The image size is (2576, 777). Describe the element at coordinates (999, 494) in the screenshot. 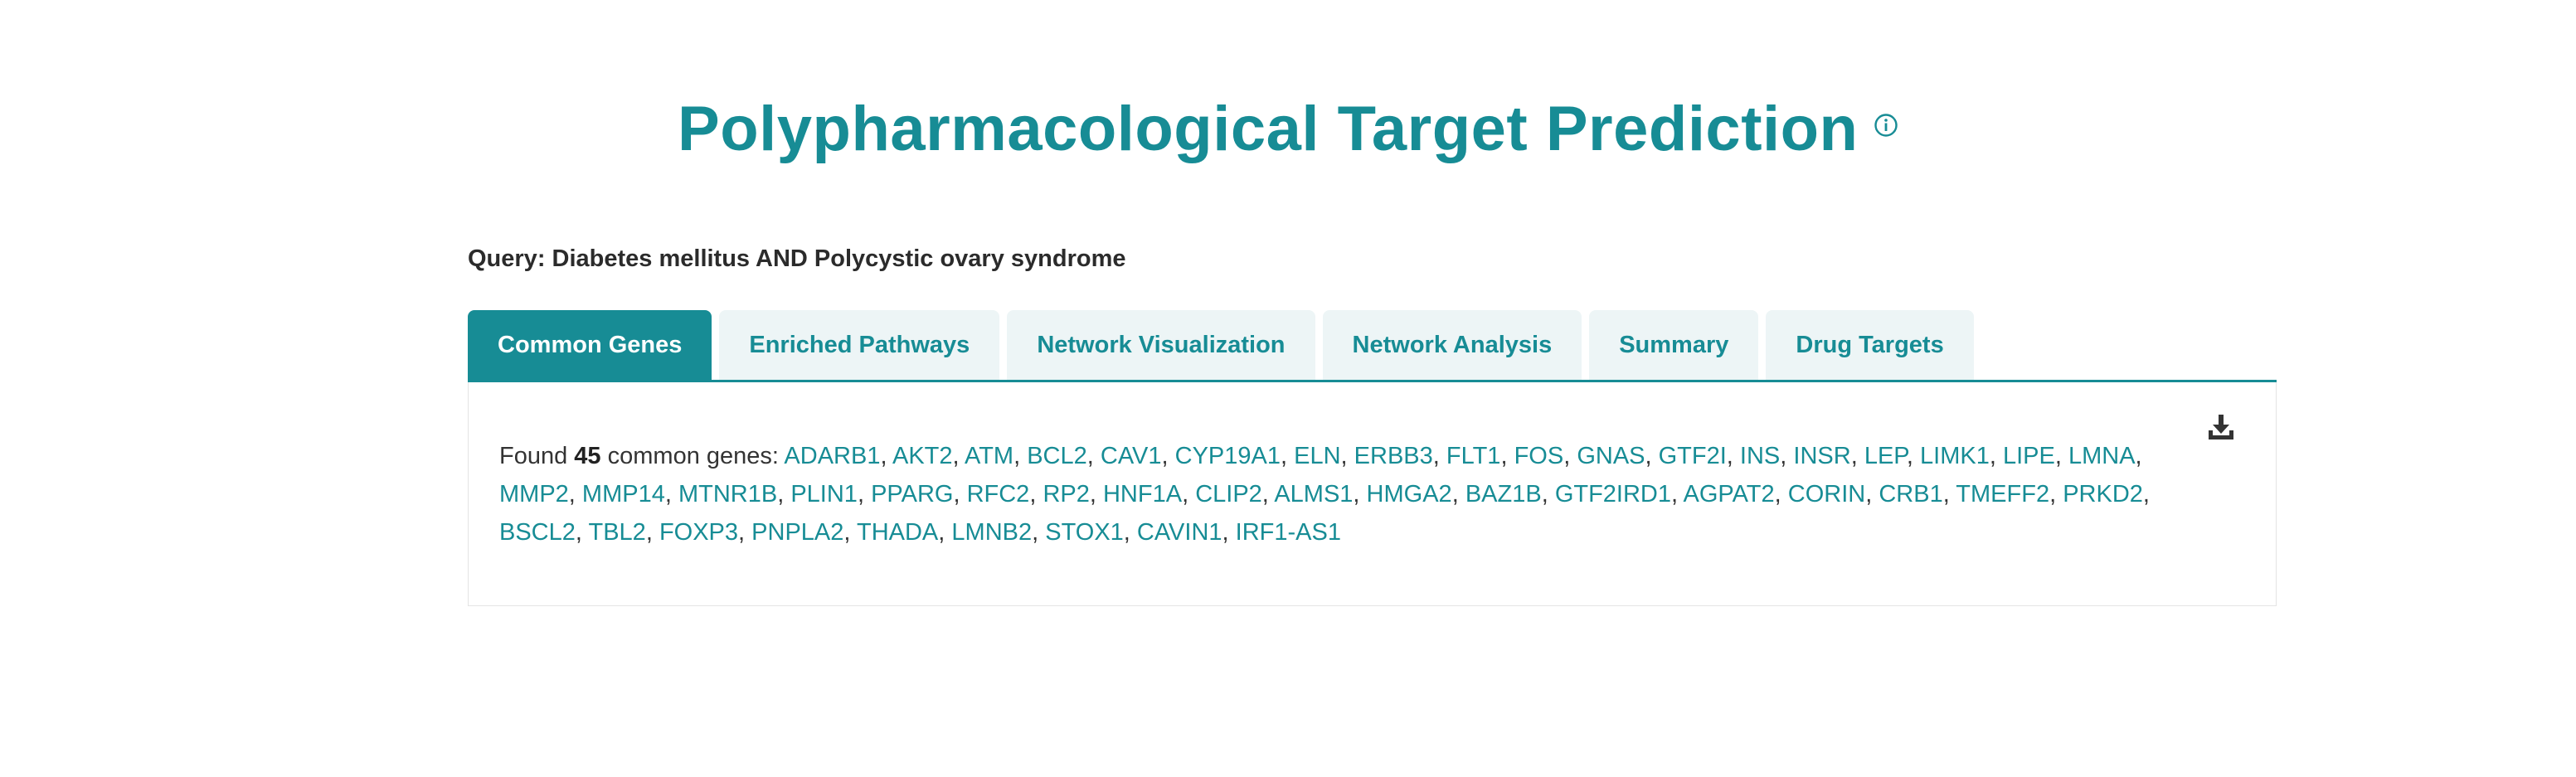

I see `gene-link: RFC2` at that location.